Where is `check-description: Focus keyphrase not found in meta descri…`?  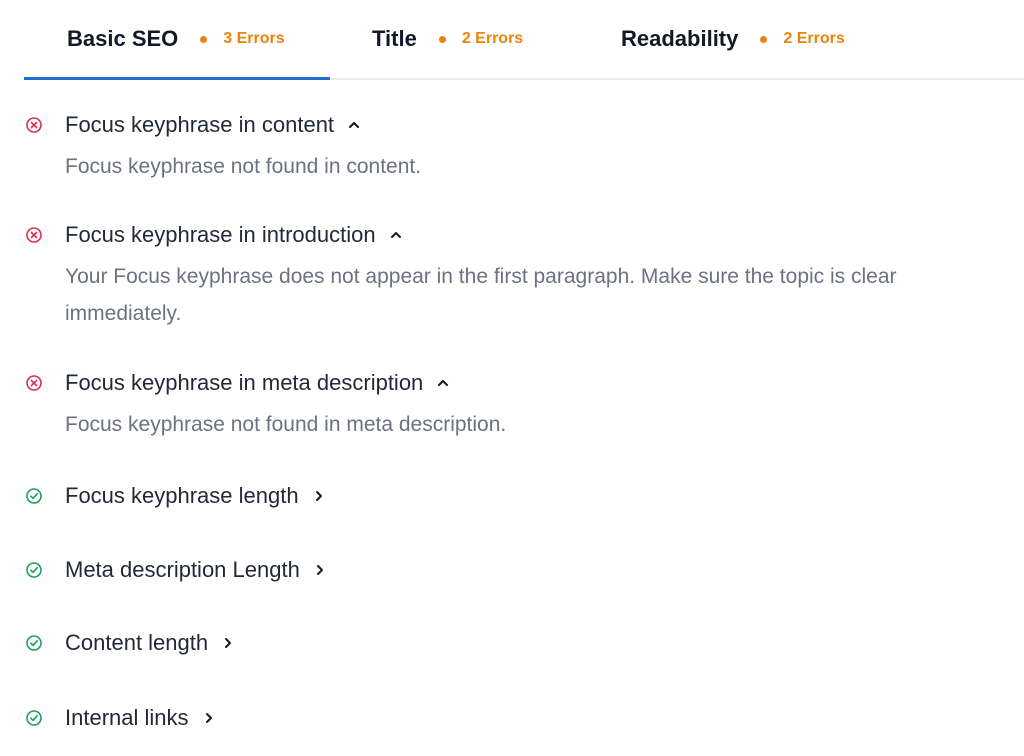 check-description: Focus keyphrase not found in meta descri… is located at coordinates (286, 424).